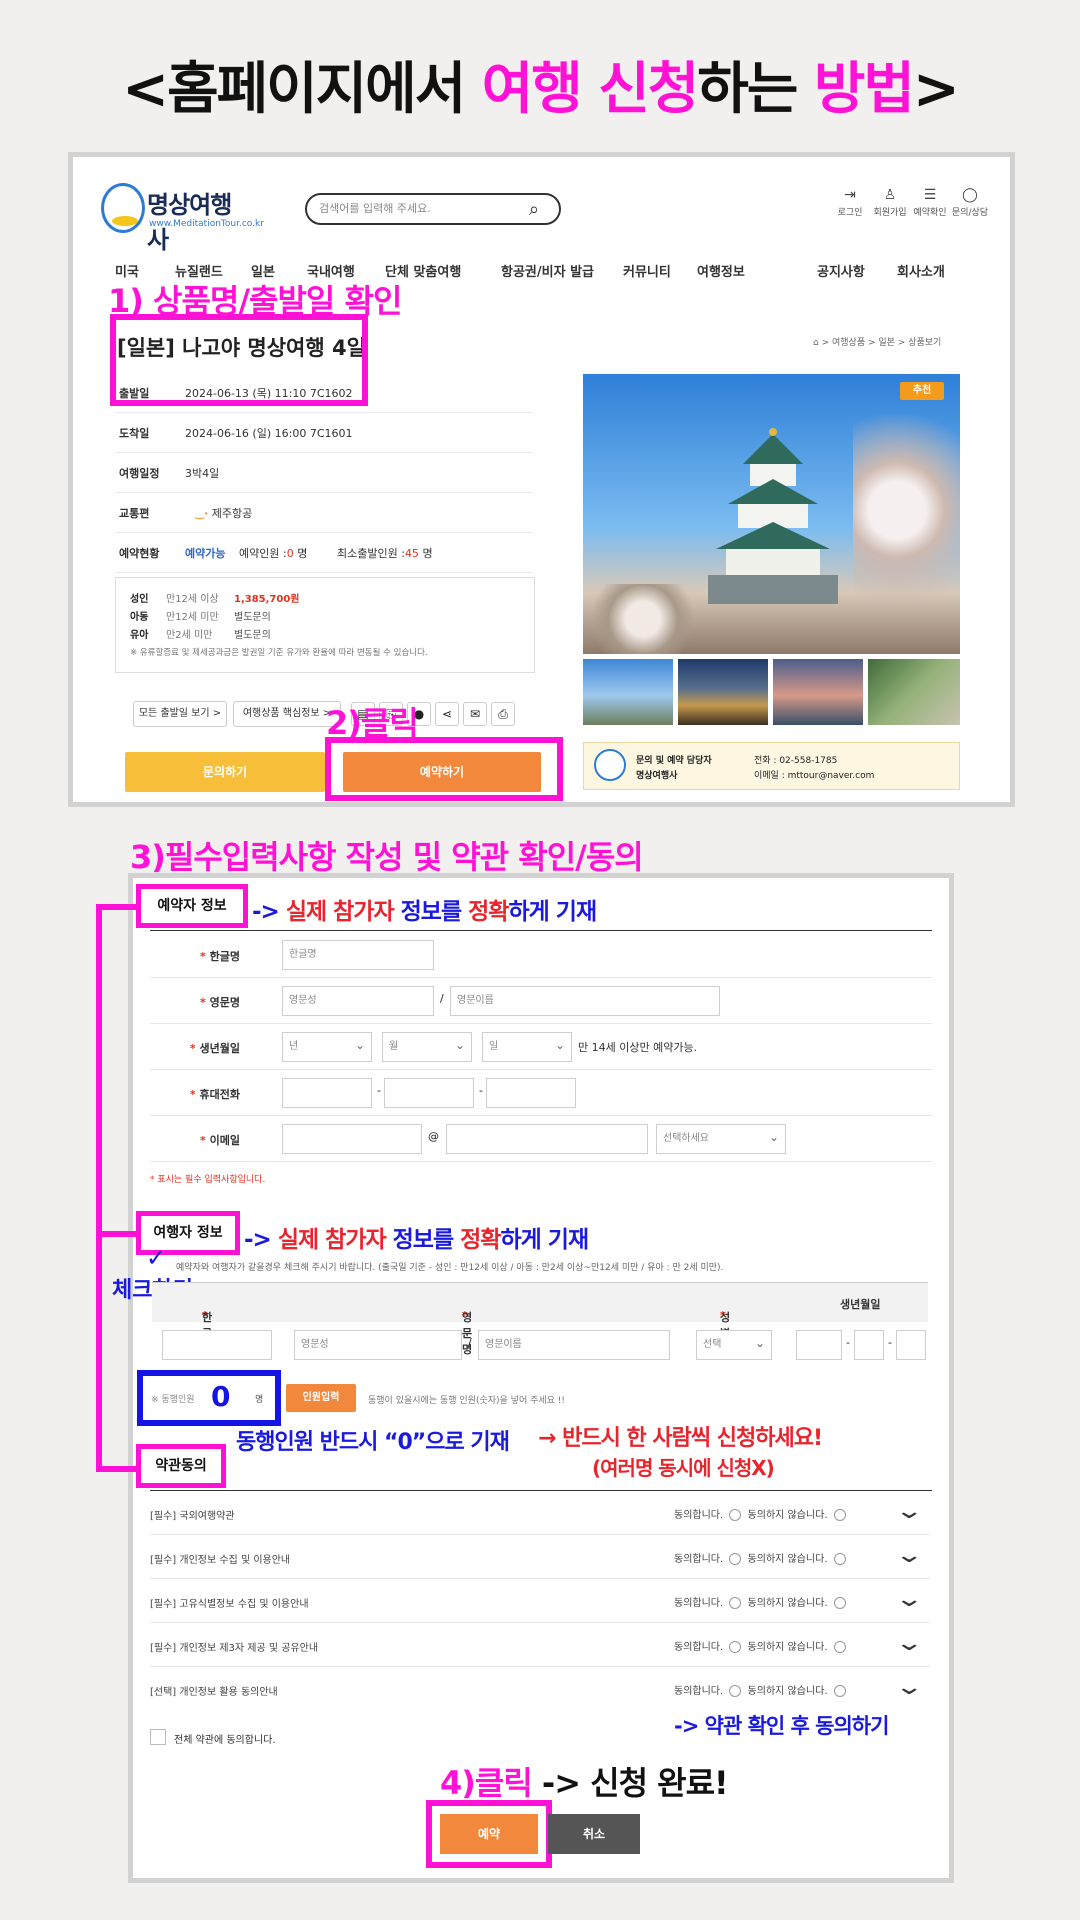  Describe the element at coordinates (541, 930) in the screenshot. I see `divider` at that location.